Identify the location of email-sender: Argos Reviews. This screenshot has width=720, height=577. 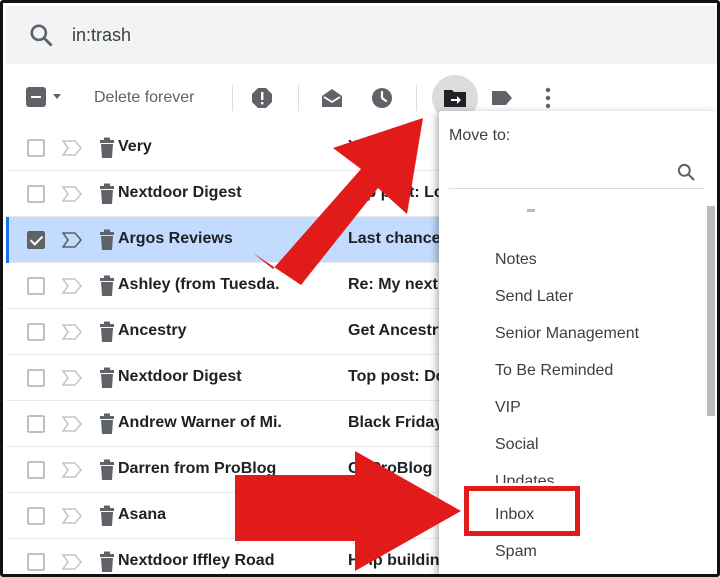
(175, 238).